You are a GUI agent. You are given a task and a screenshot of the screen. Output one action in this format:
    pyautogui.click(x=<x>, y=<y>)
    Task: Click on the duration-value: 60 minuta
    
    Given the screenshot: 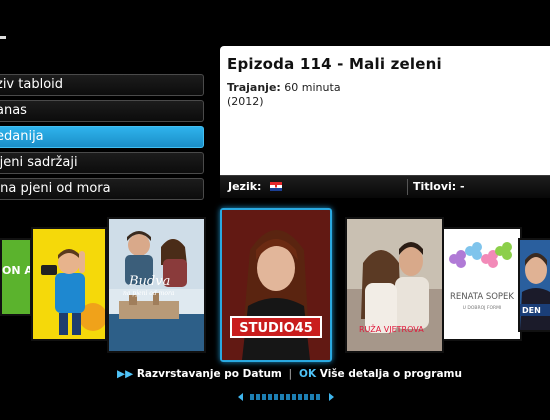 What is the action you would take?
    pyautogui.click(x=310, y=87)
    